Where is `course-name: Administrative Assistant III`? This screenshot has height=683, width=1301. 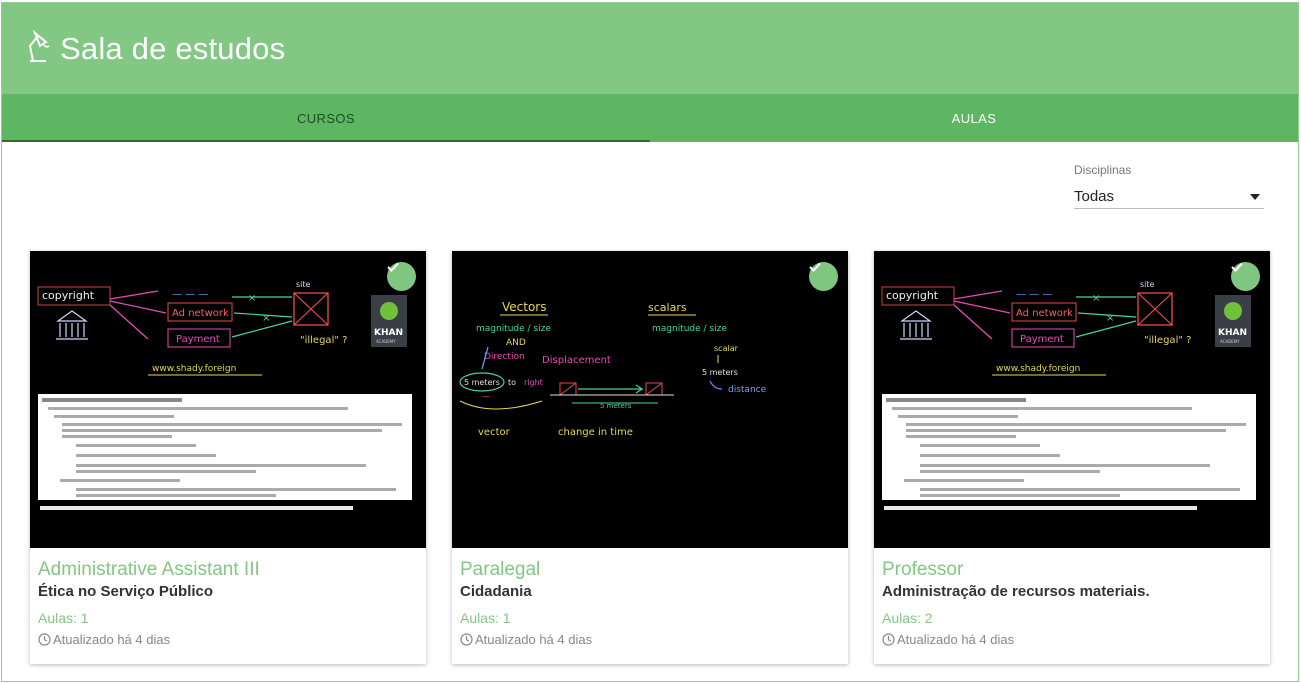
course-name: Administrative Assistant III is located at coordinates (228, 570).